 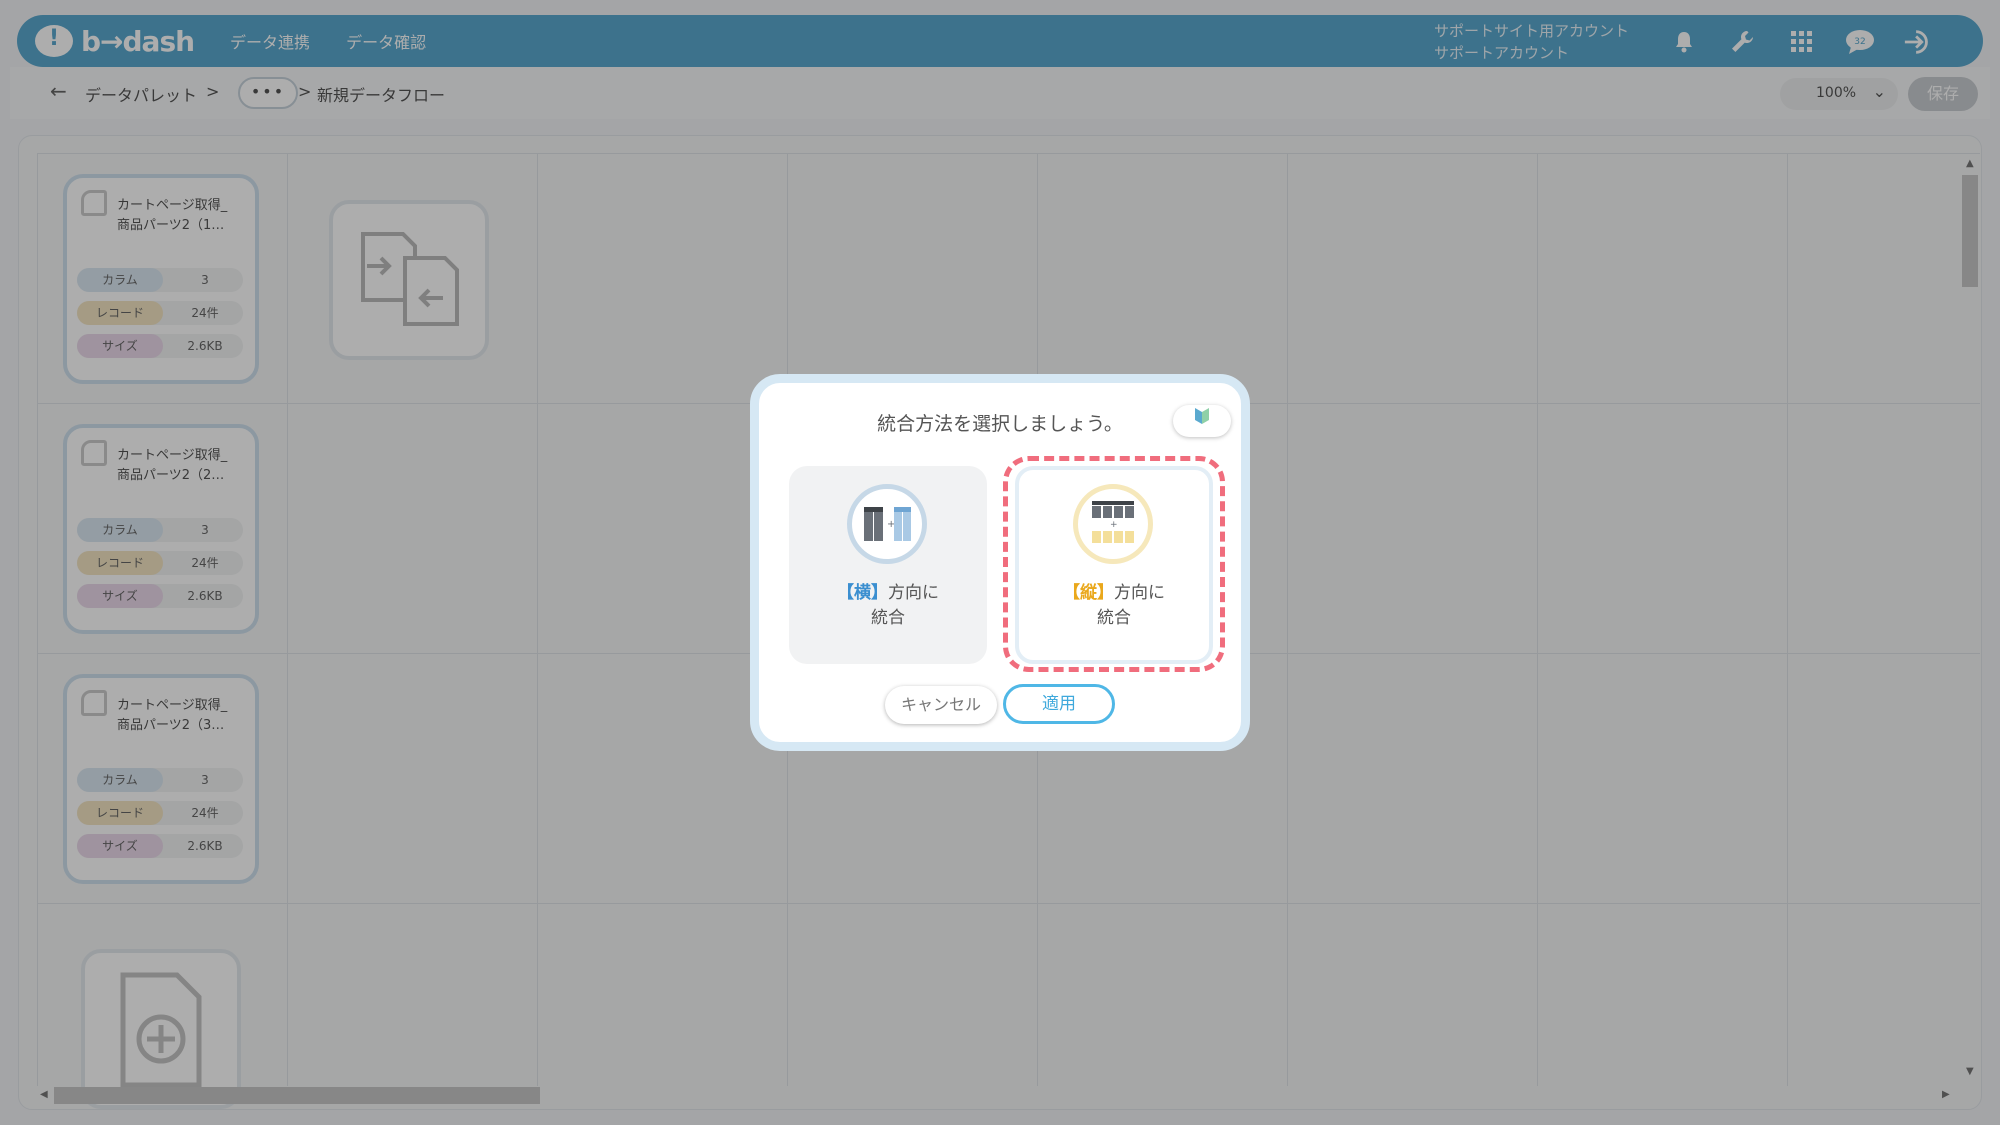 I want to click on apply-button: 適用, so click(x=1059, y=704).